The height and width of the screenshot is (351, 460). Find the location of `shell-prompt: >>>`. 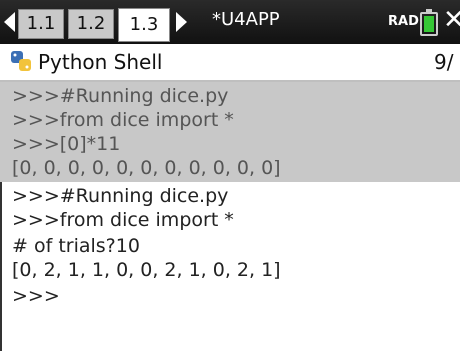

shell-prompt: >>> is located at coordinates (36, 296).